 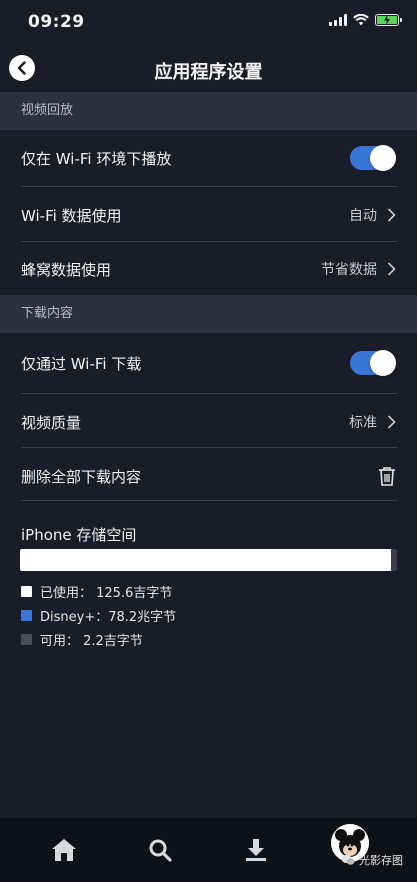 What do you see at coordinates (81, 476) in the screenshot?
I see `setting-label: 删除全部下载内容` at bounding box center [81, 476].